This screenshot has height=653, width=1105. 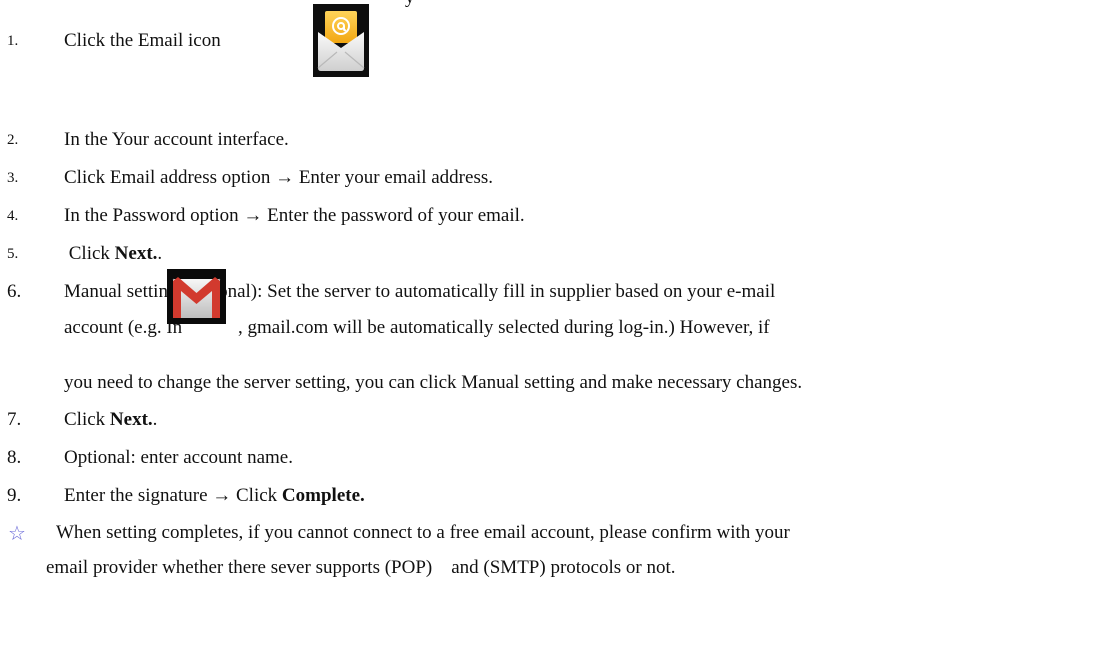 I want to click on email-app-icon, so click(x=341, y=40).